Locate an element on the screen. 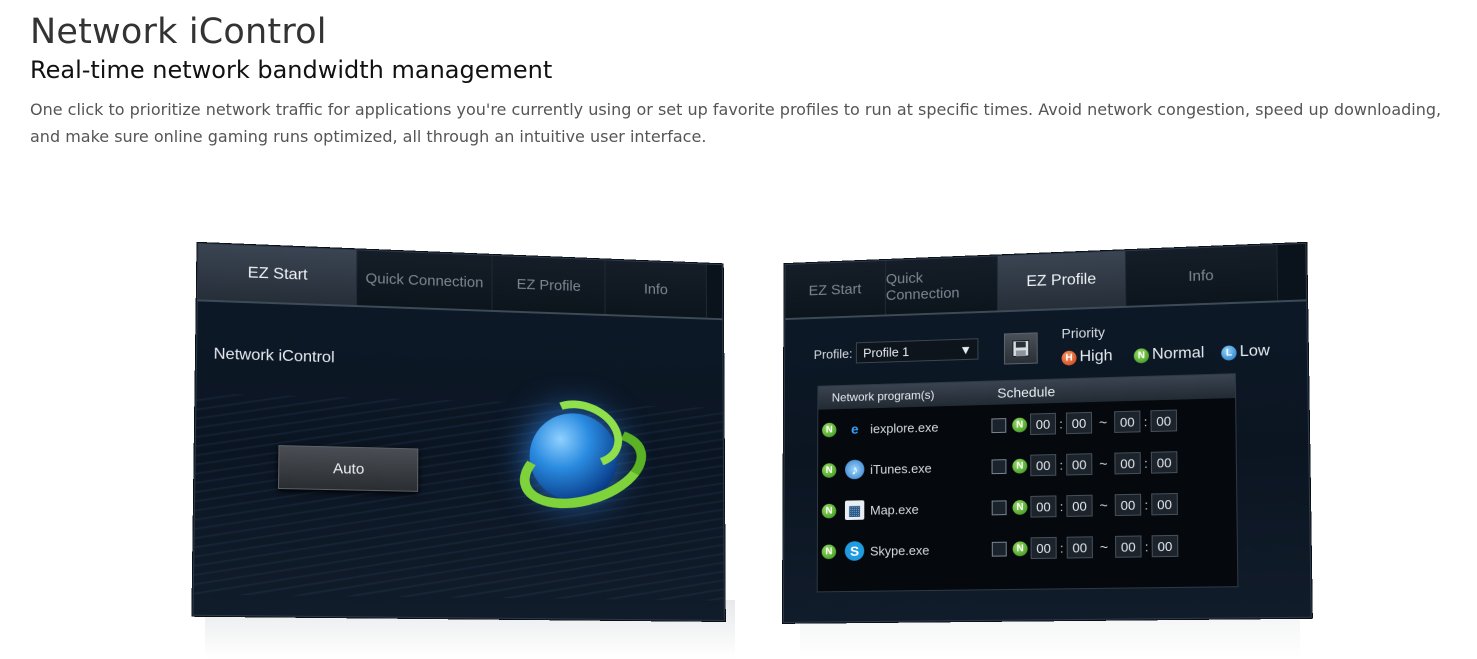 This screenshot has height=659, width=1477. save-button is located at coordinates (1020, 348).